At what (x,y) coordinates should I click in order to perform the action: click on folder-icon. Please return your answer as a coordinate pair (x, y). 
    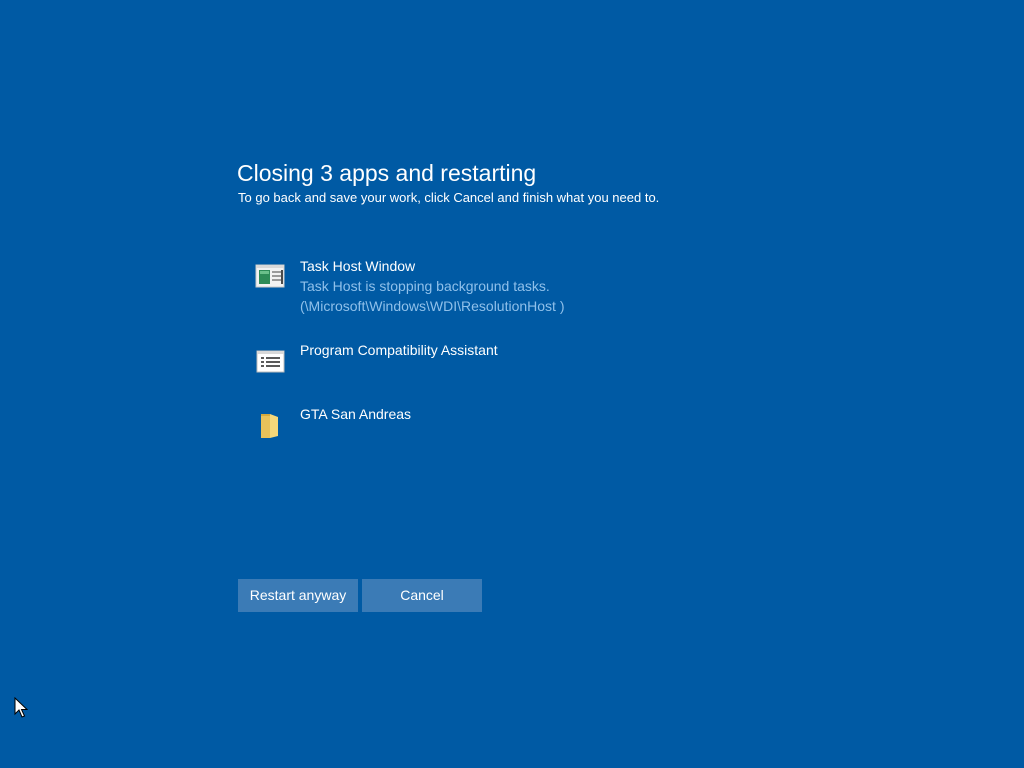
    Looking at the image, I should click on (269, 426).